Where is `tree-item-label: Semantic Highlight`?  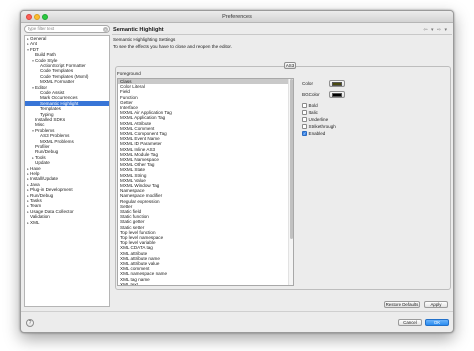 tree-item-label: Semantic Highlight is located at coordinates (59, 103).